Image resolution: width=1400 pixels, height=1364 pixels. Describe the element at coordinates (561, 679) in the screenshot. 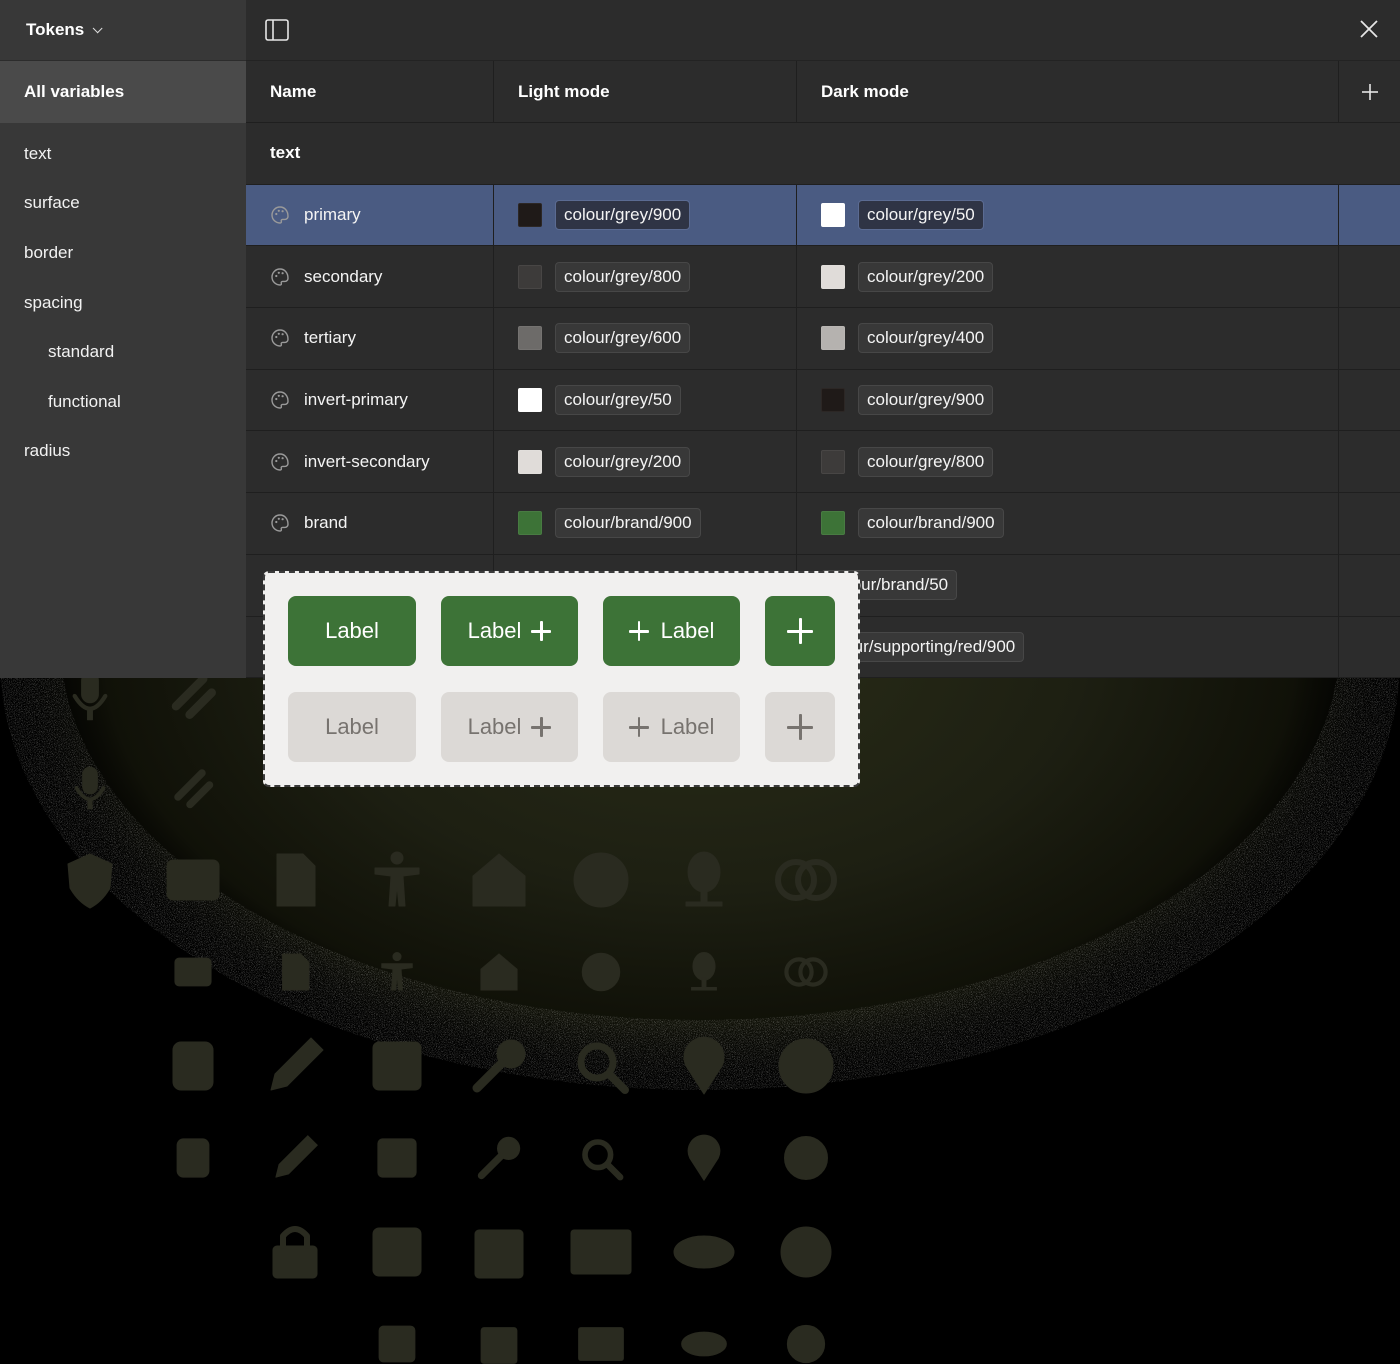

I see `button-showcase-card: Label Label Label Label Label Label` at that location.